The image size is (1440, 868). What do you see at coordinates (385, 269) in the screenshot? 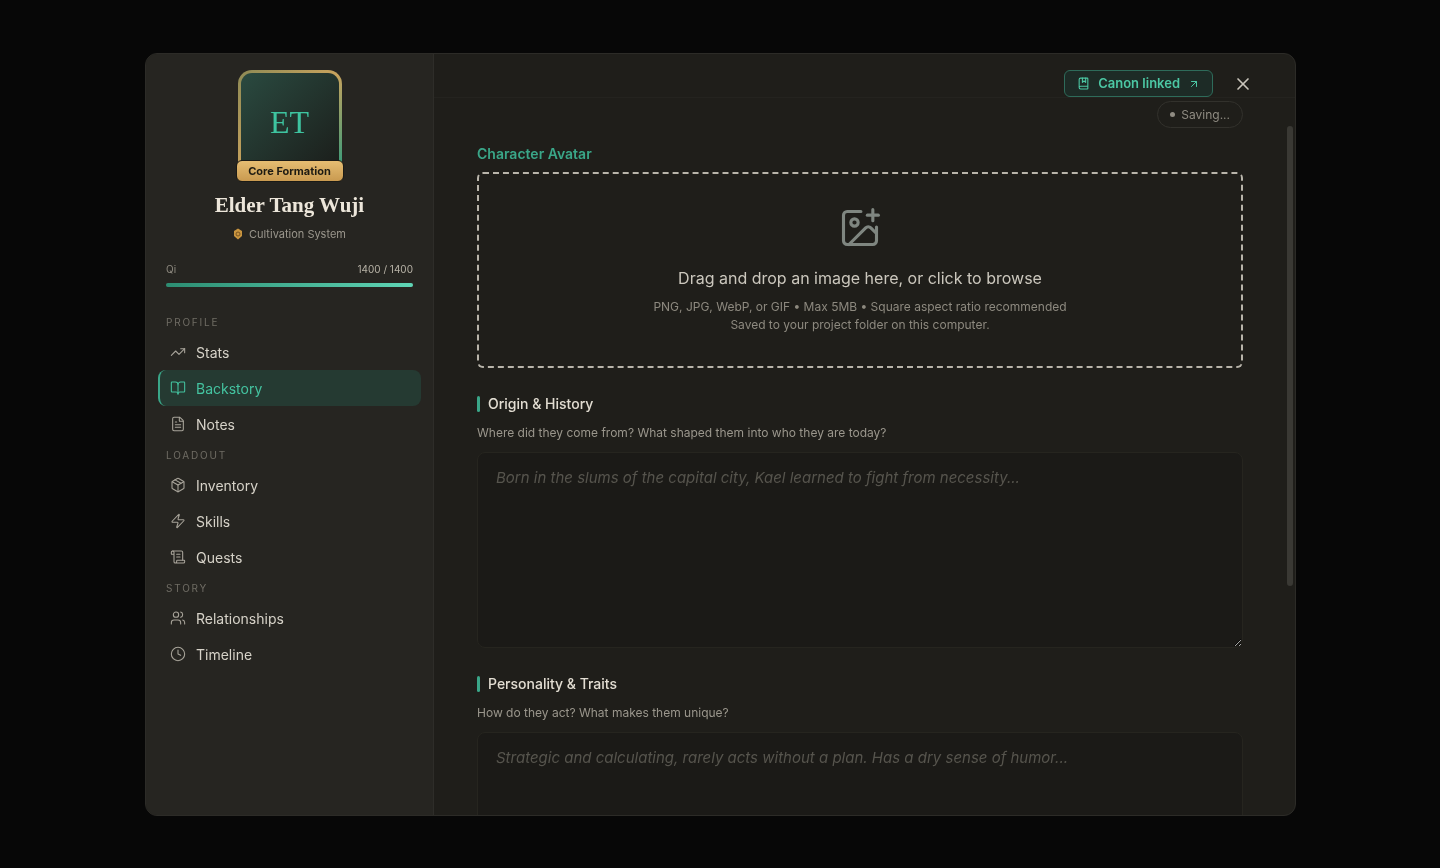
I see `resource-reading: 1400 / 1400` at bounding box center [385, 269].